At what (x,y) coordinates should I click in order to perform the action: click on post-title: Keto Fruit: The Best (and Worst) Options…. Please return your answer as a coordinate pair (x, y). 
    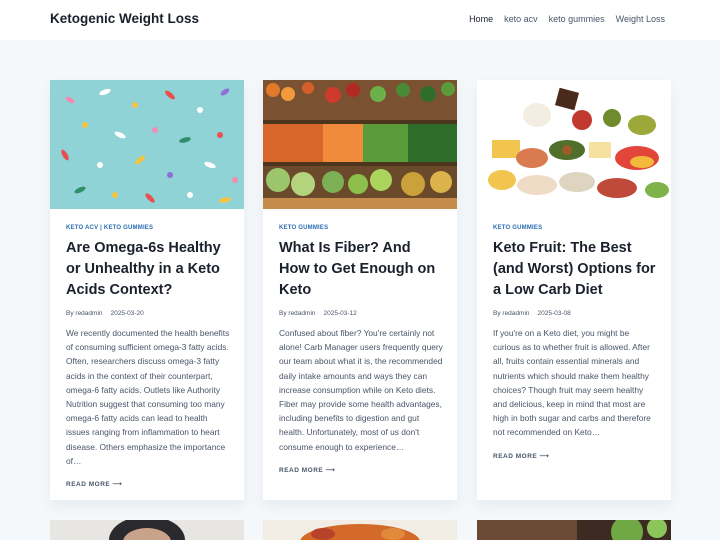
    Looking at the image, I should click on (575, 269).